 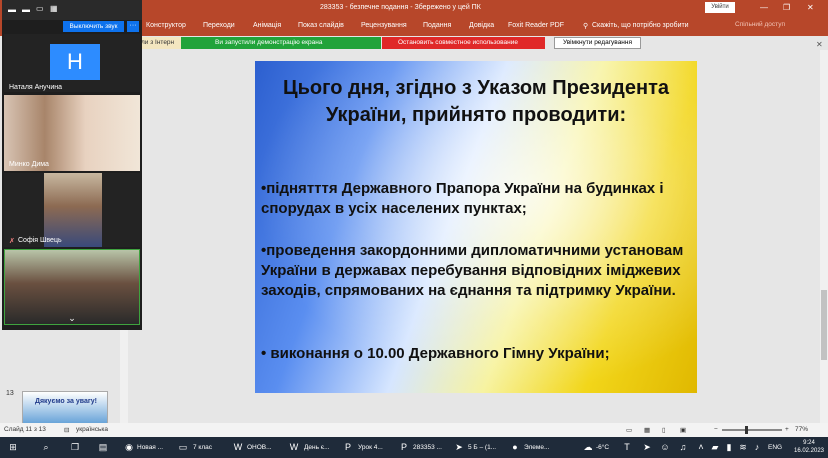 I want to click on gallery-view-icon: ▦, so click(x=54, y=8).